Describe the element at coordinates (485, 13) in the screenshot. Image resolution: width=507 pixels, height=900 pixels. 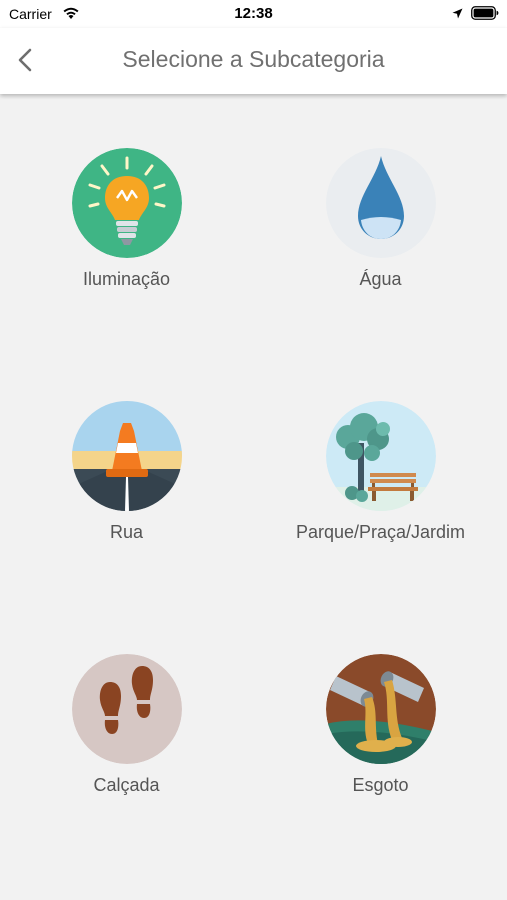
I see `battery-icon` at that location.